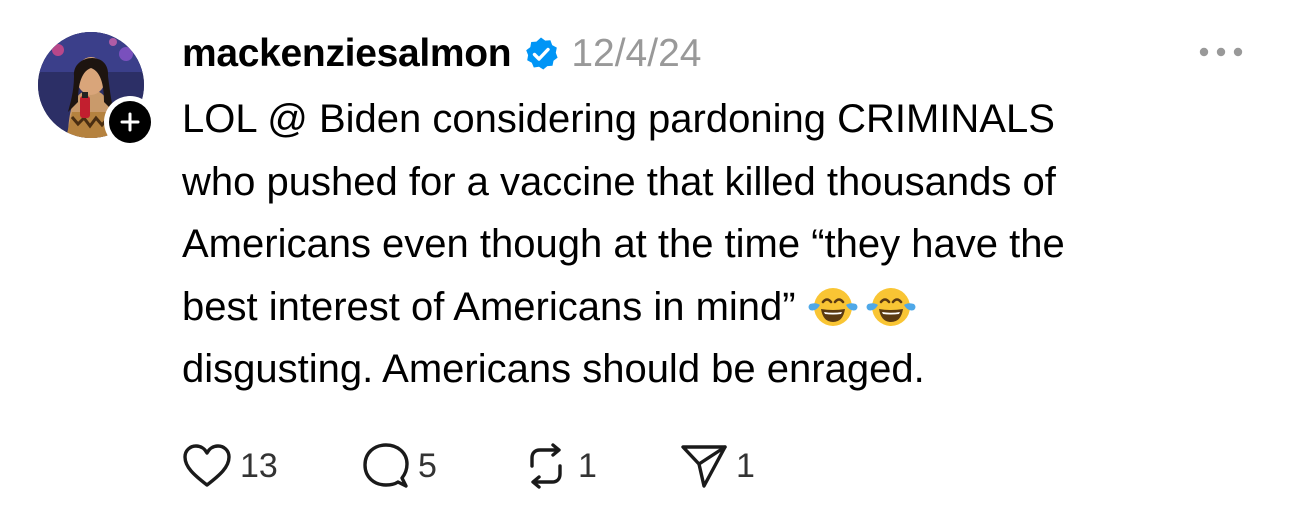 Image resolution: width=1290 pixels, height=527 pixels. I want to click on verified-badge-icon, so click(542, 53).